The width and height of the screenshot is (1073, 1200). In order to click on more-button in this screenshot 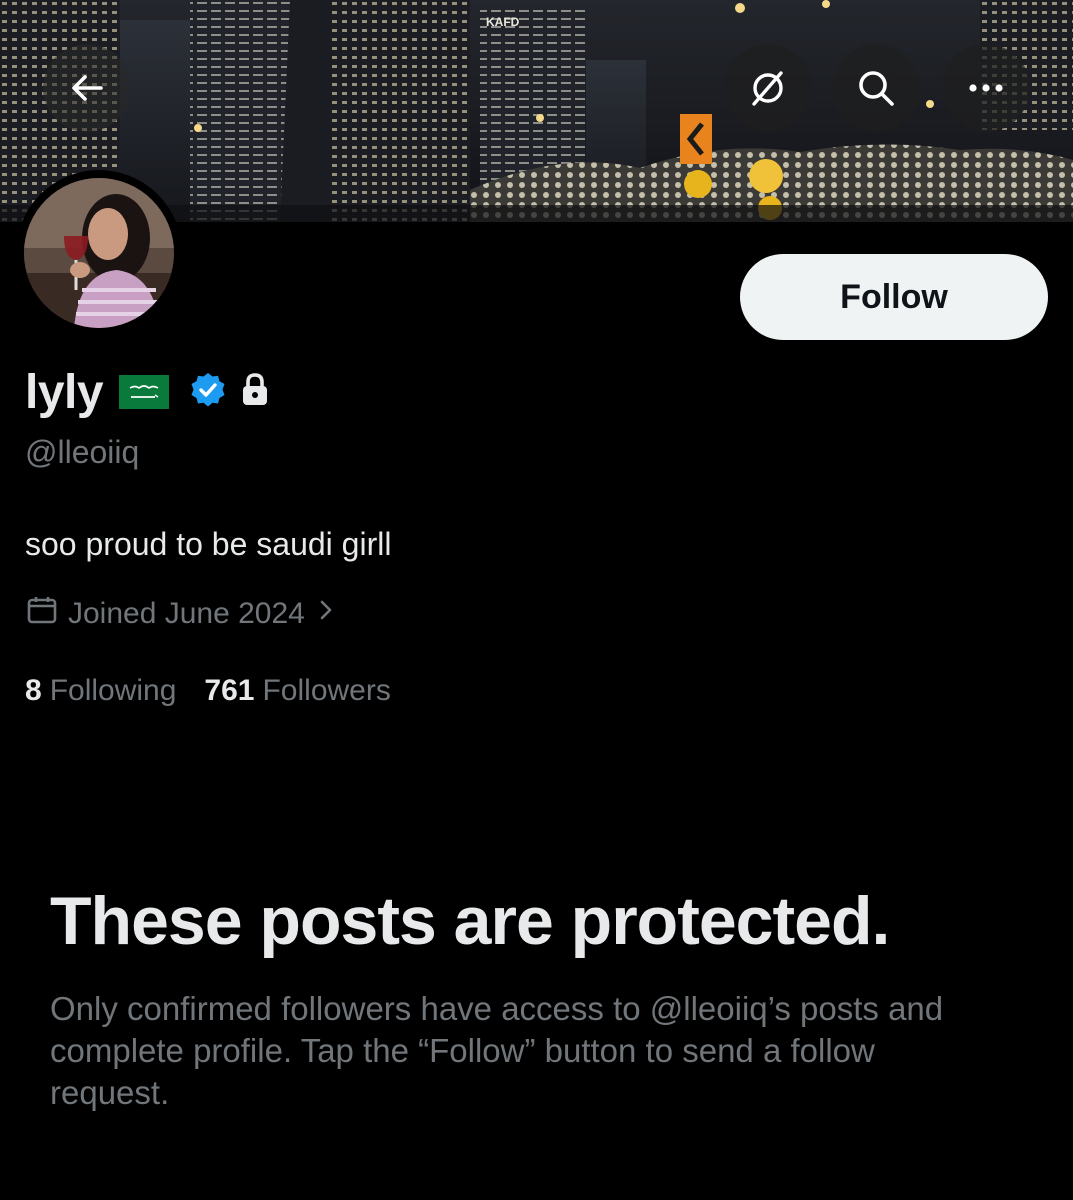, I will do `click(986, 88)`.